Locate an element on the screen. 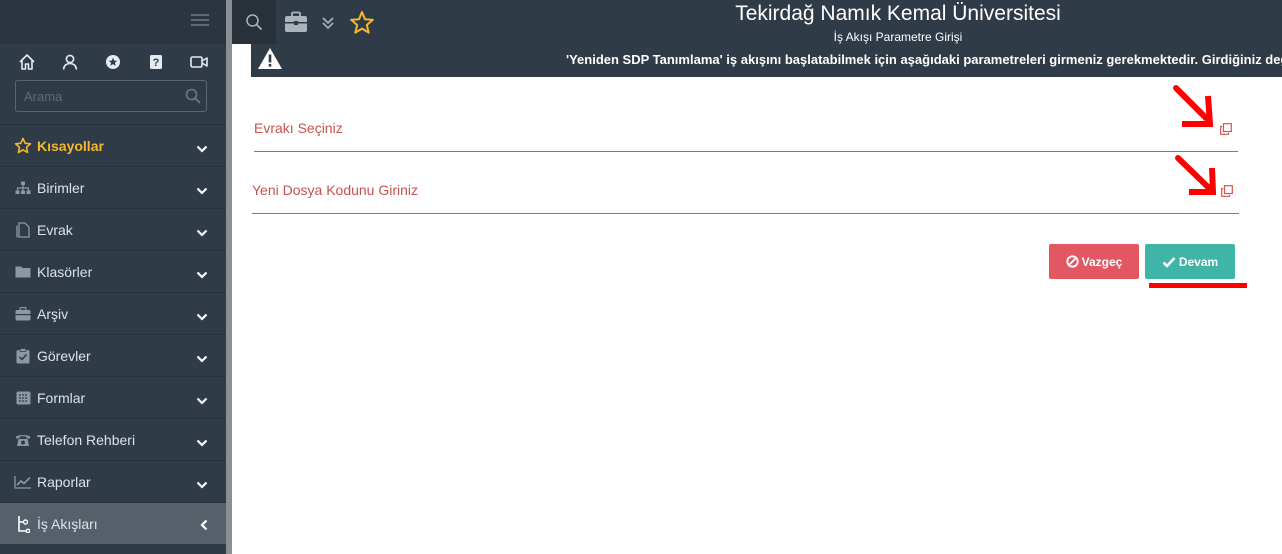 The width and height of the screenshot is (1282, 554). sidebar-item-label: Telefon Rehberi is located at coordinates (86, 439).